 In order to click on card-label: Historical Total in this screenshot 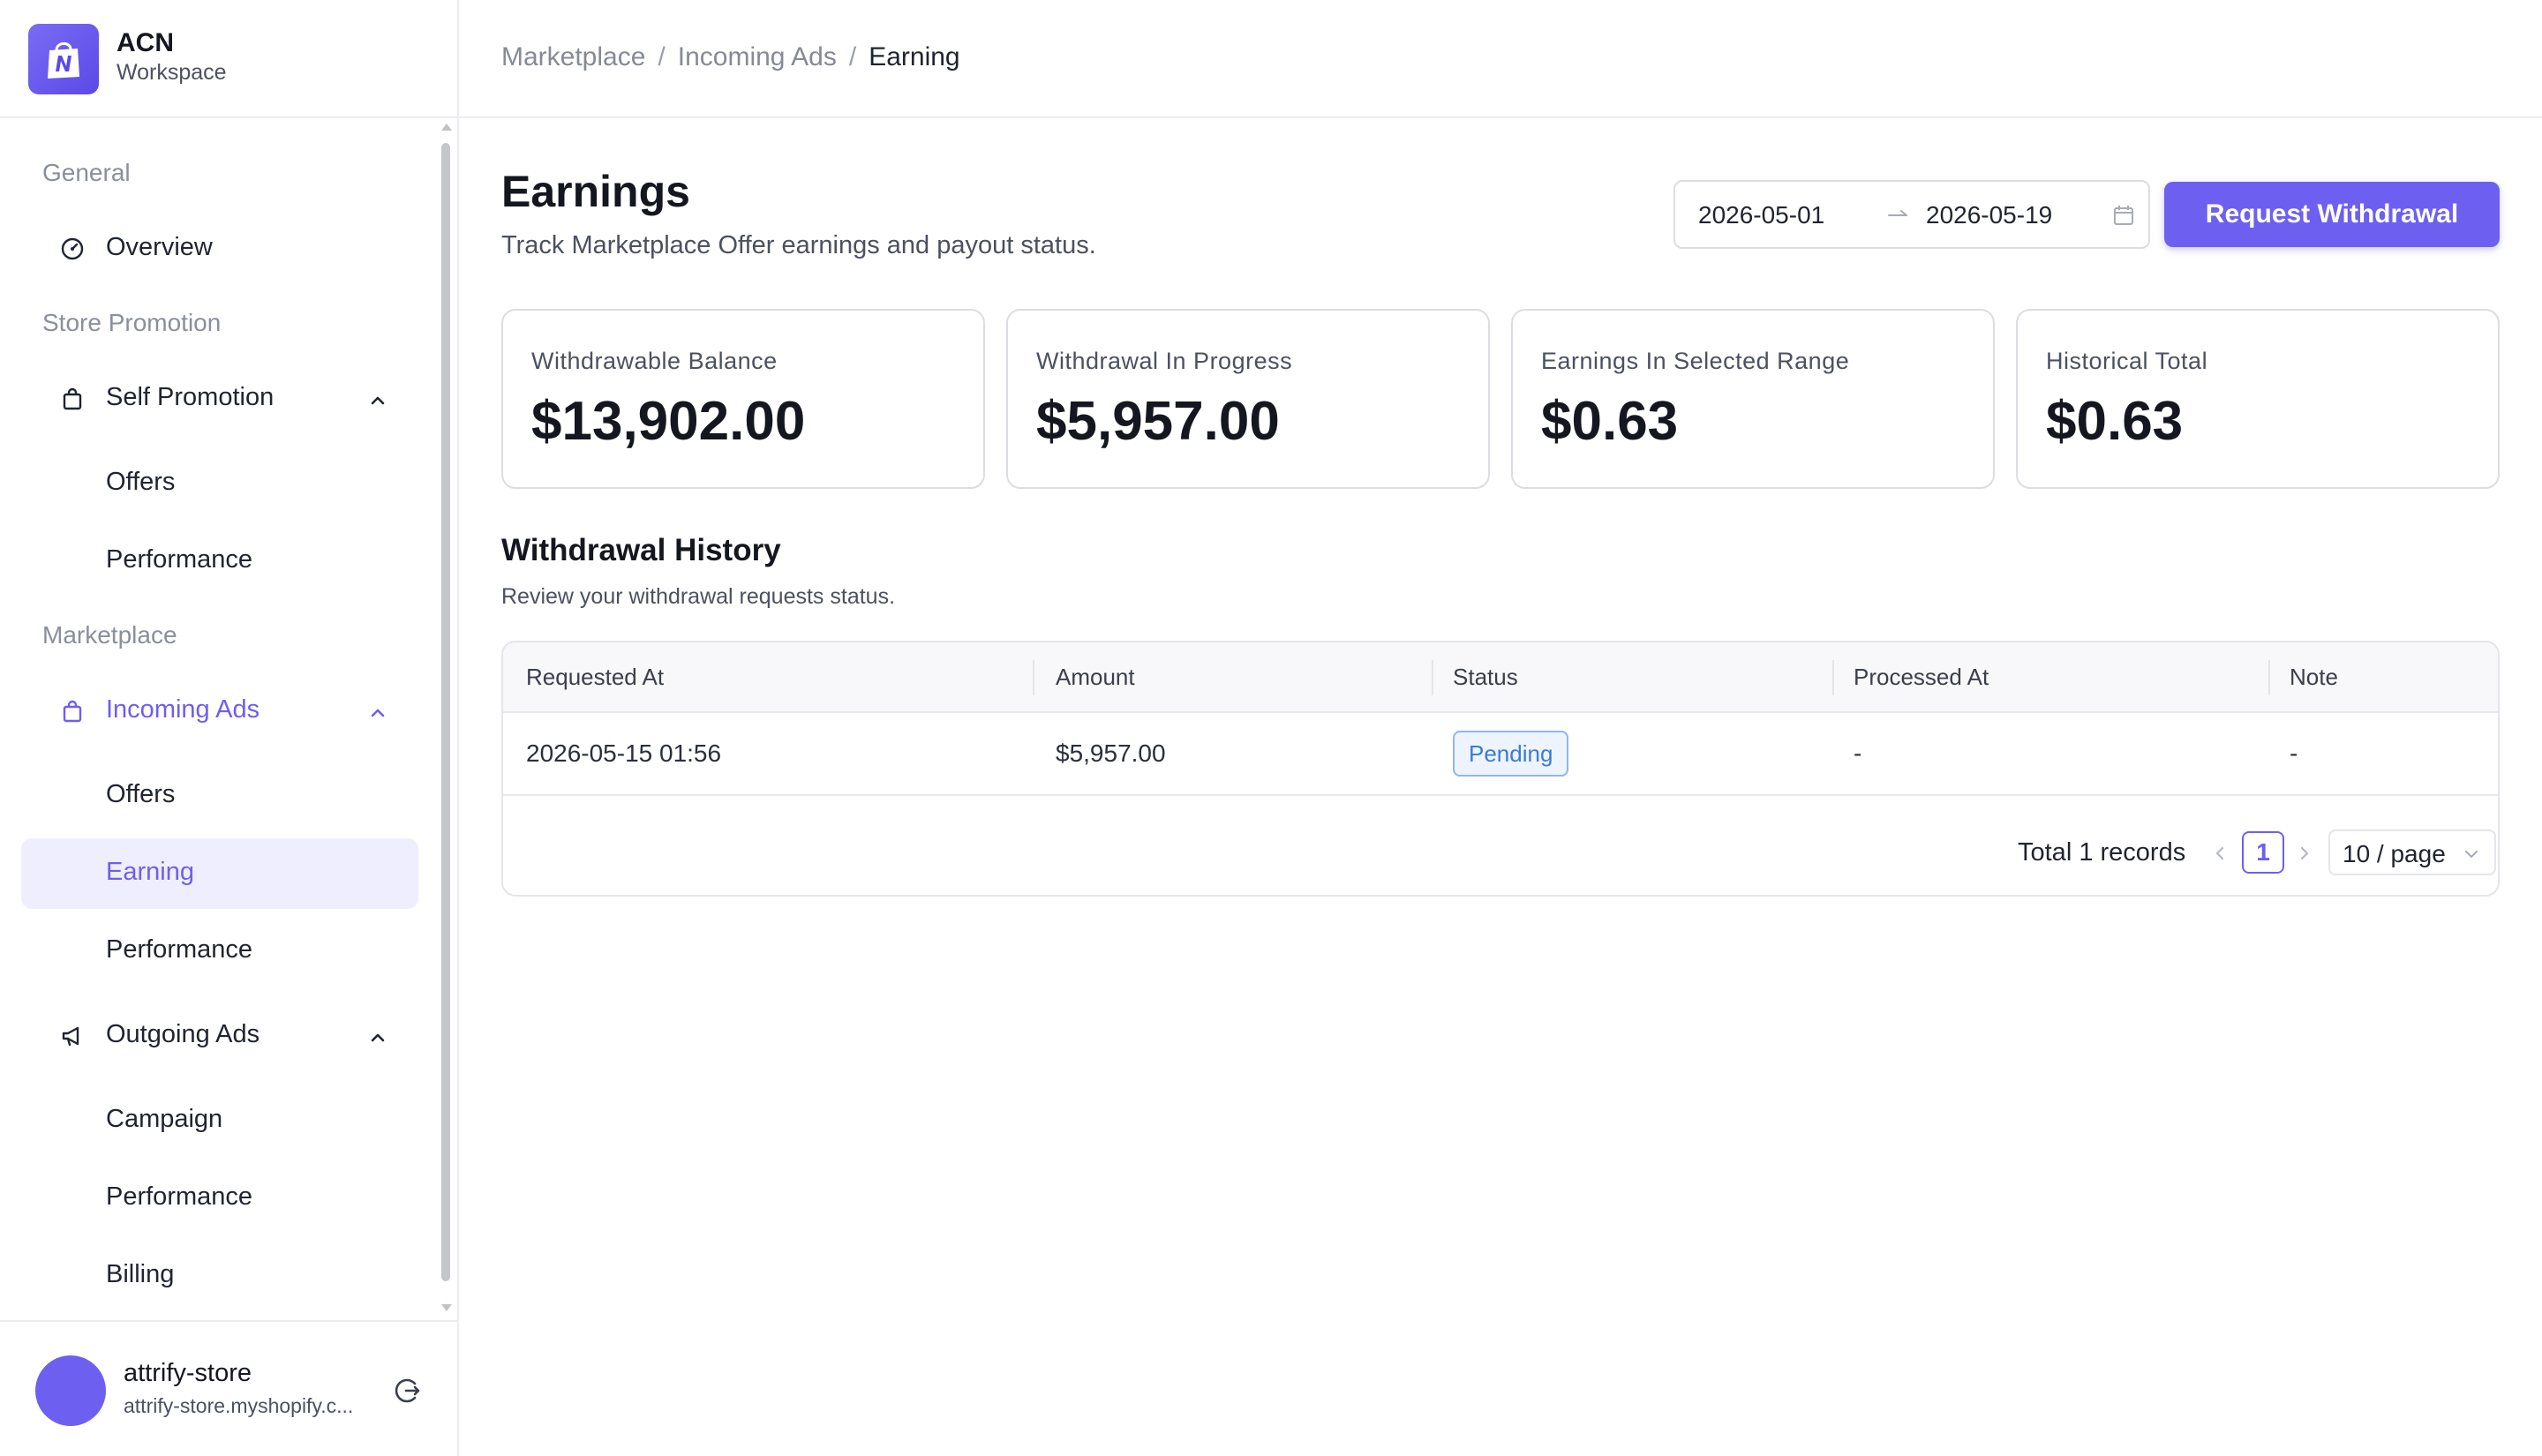, I will do `click(2127, 361)`.